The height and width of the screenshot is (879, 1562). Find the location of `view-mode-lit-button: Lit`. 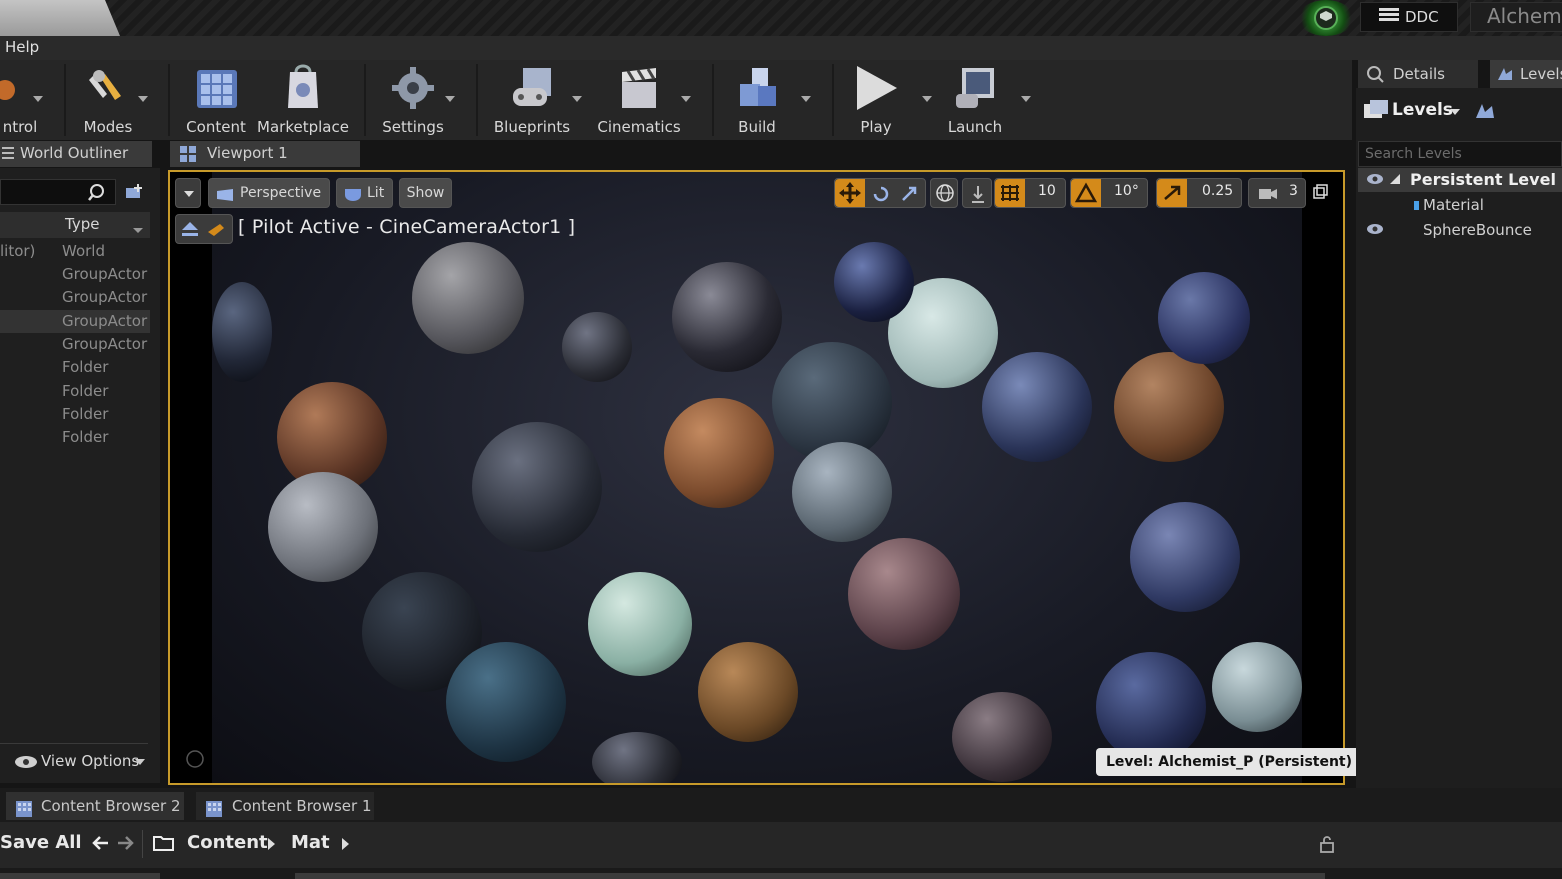

view-mode-lit-button: Lit is located at coordinates (364, 193).